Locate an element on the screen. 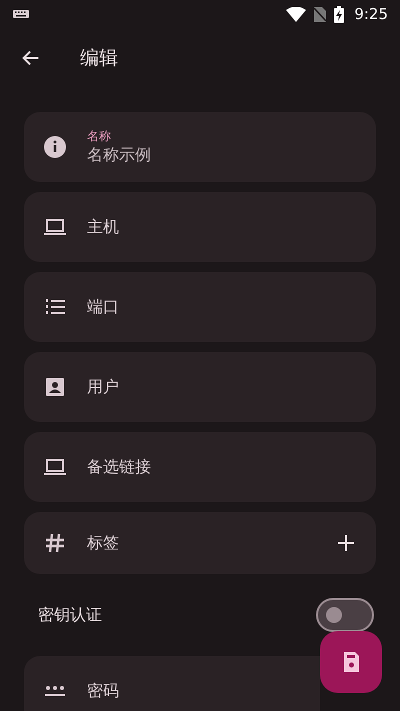 This screenshot has width=400, height=711. password-field: 密码 is located at coordinates (172, 683).